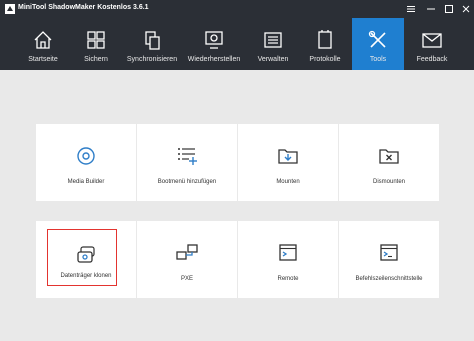 The height and width of the screenshot is (341, 474). Describe the element at coordinates (411, 9) in the screenshot. I see `menu-icon` at that location.